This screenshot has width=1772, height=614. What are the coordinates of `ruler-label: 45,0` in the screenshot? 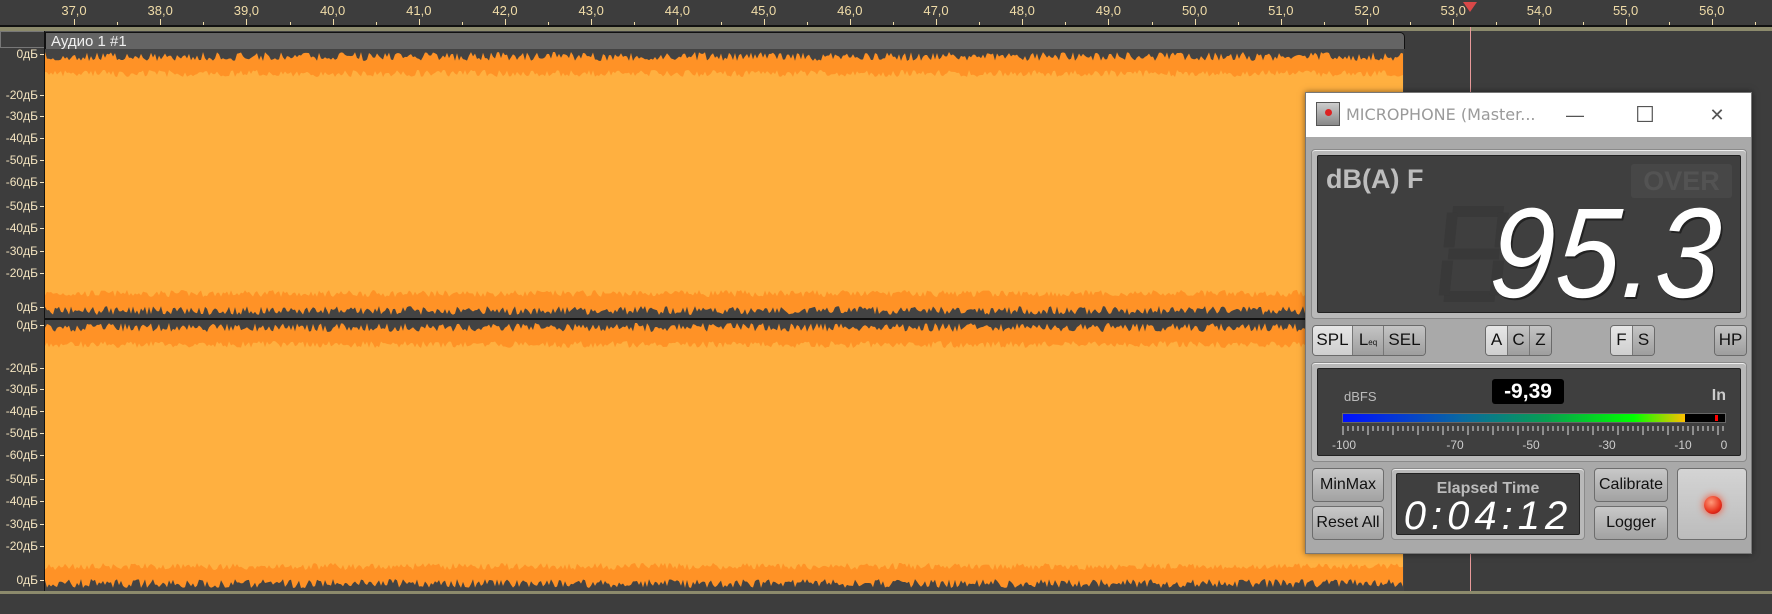 It's located at (763, 10).